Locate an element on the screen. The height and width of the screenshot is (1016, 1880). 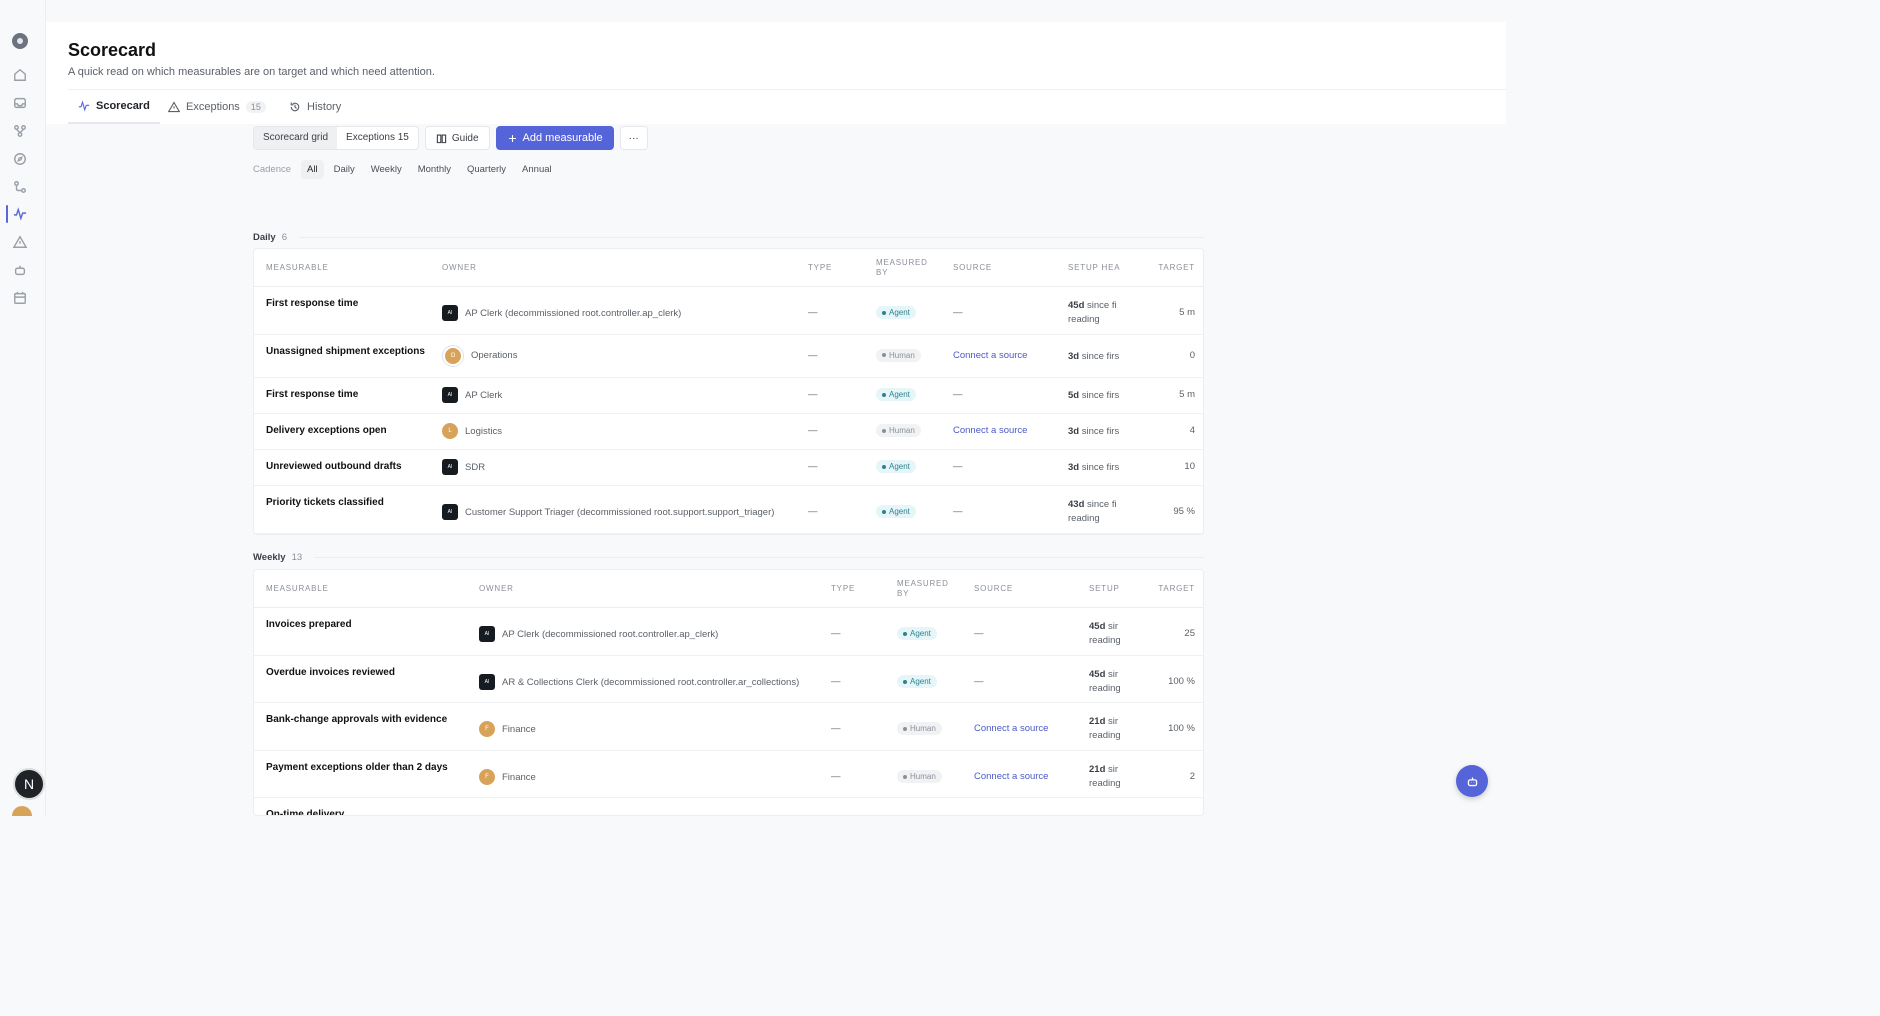
alert-icon is located at coordinates (20, 242).